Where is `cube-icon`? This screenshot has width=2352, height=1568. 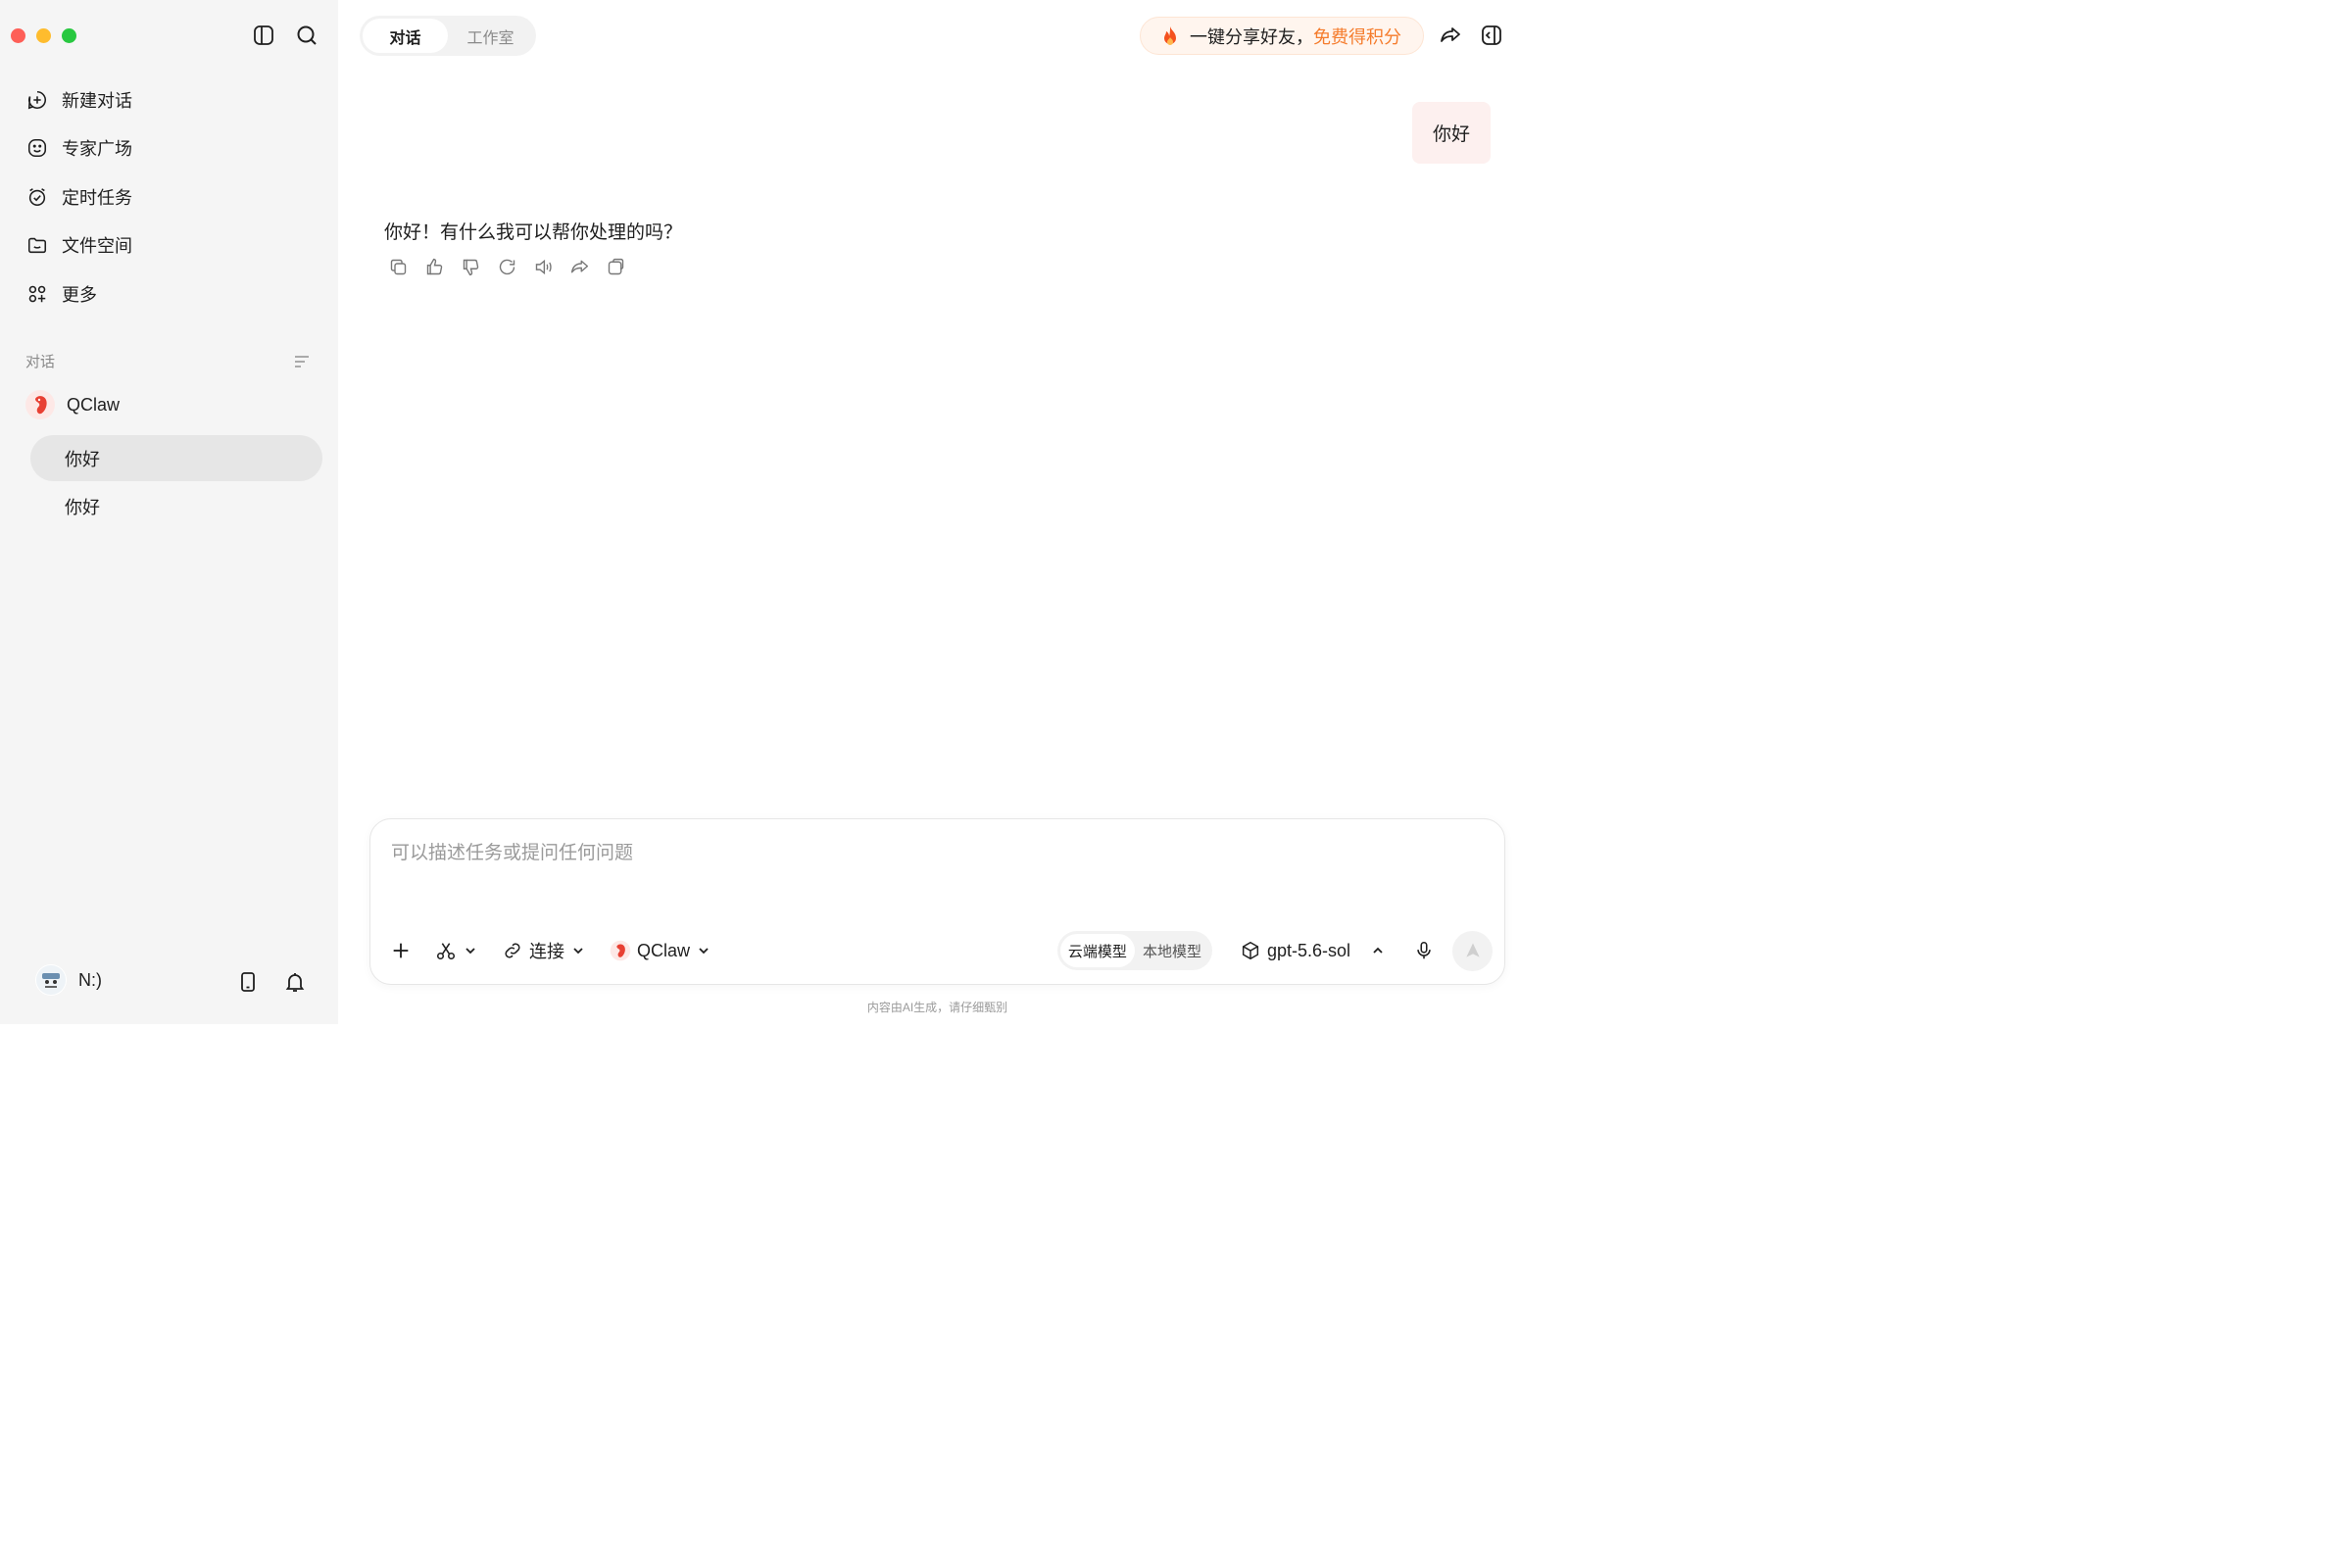
cube-icon is located at coordinates (1250, 950).